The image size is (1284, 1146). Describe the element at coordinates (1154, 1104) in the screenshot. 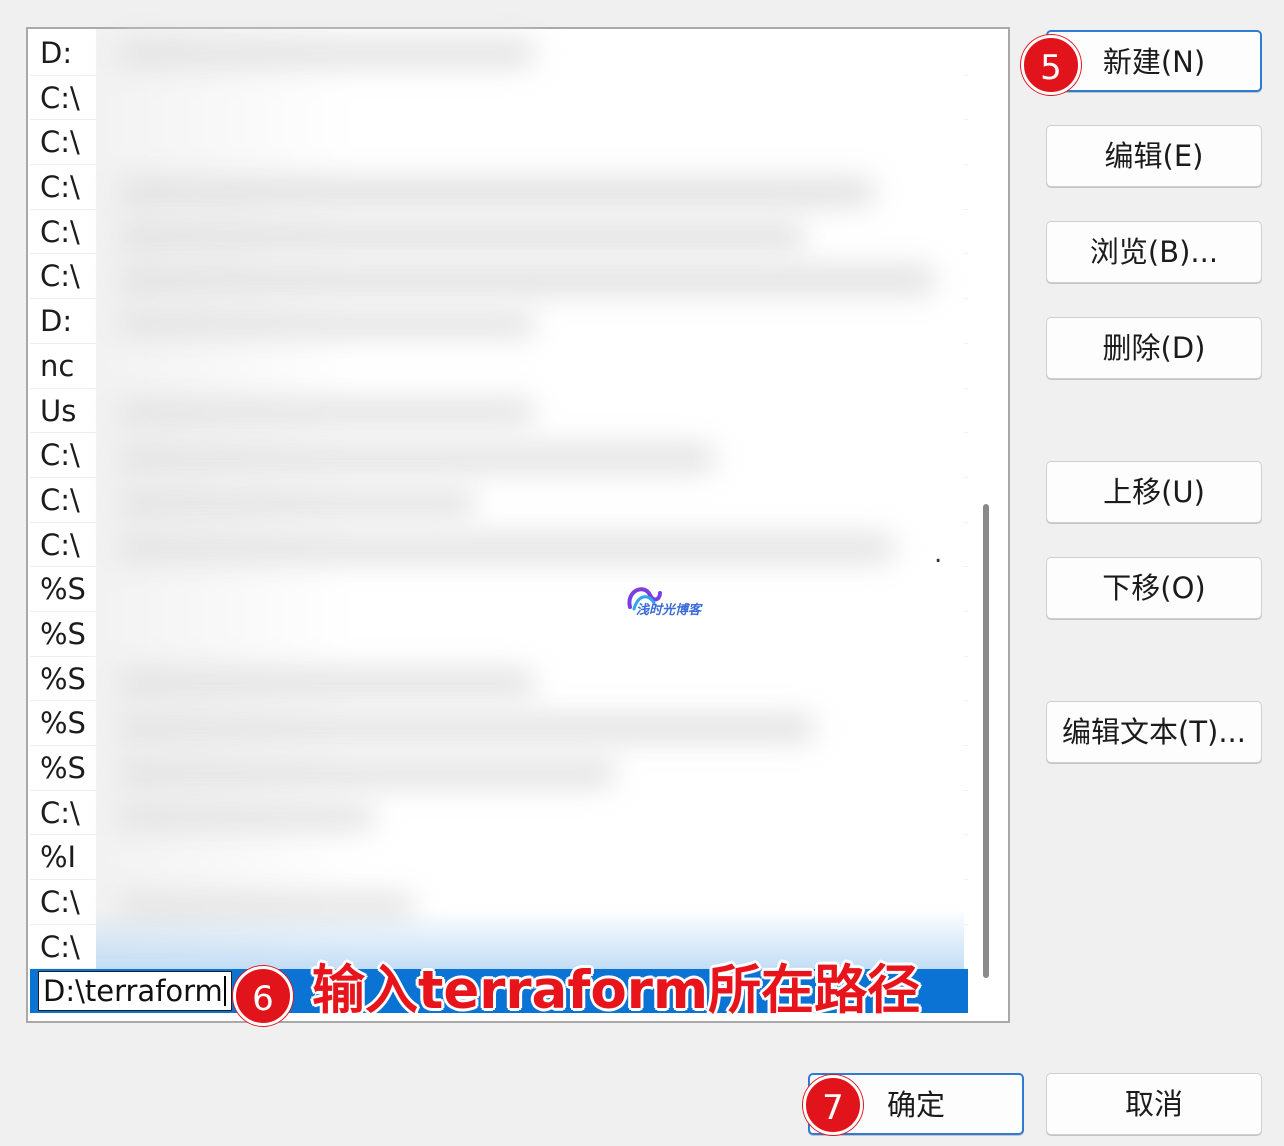

I see `cancel-button: 取消` at that location.